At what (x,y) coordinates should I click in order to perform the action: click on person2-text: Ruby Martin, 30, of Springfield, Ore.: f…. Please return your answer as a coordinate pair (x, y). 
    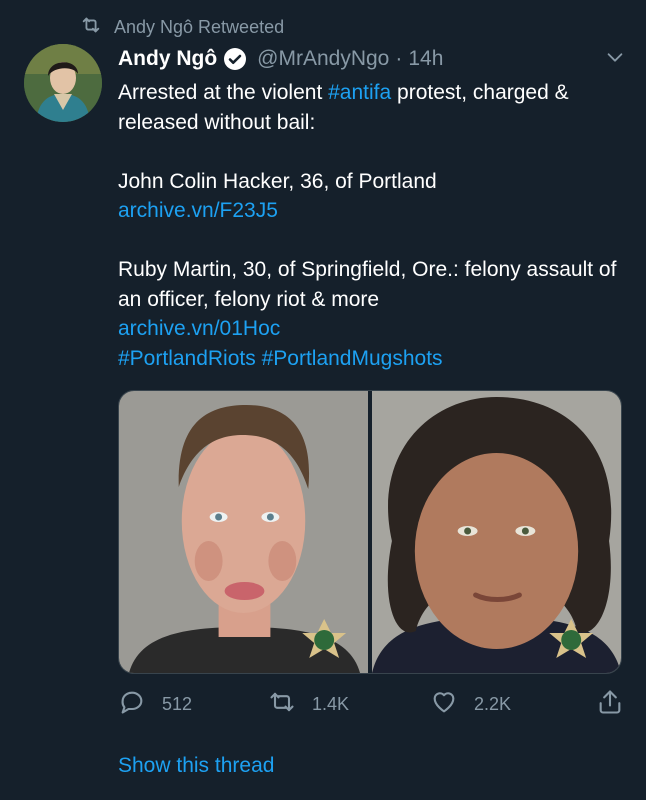
    Looking at the image, I should click on (367, 284).